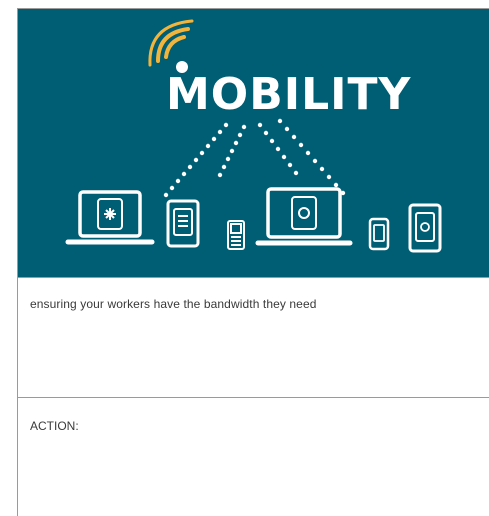  I want to click on mobility-logo: MOBILITY, so click(289, 90).